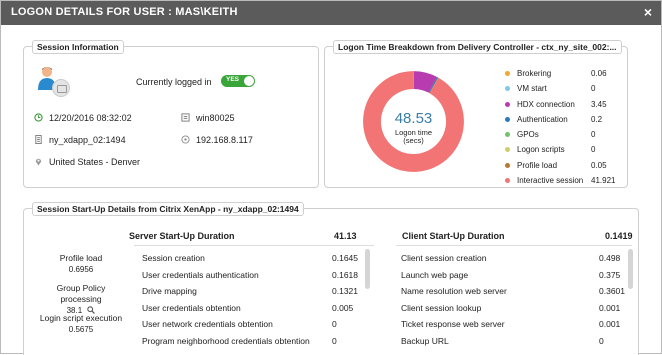  I want to click on legend-label: HDX connection, so click(546, 104).